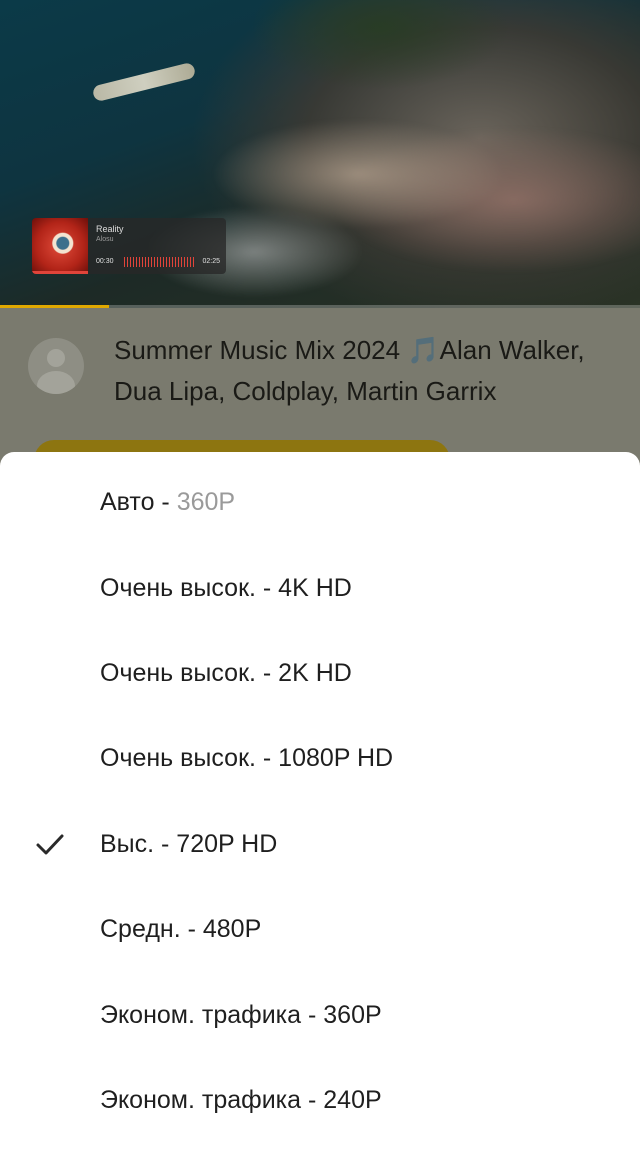 The height and width of the screenshot is (1154, 640). I want to click on mini-track-artist: Alosu, so click(105, 239).